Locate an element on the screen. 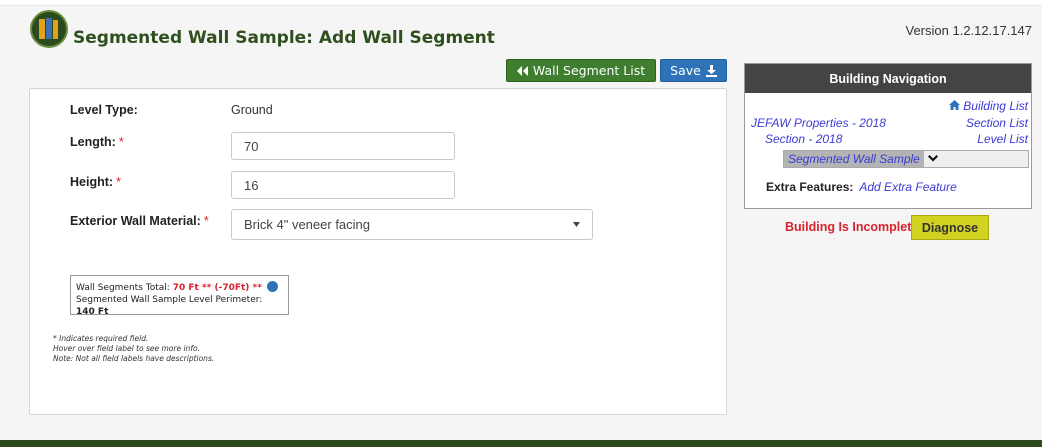  level-list-link: Level List is located at coordinates (1002, 139).